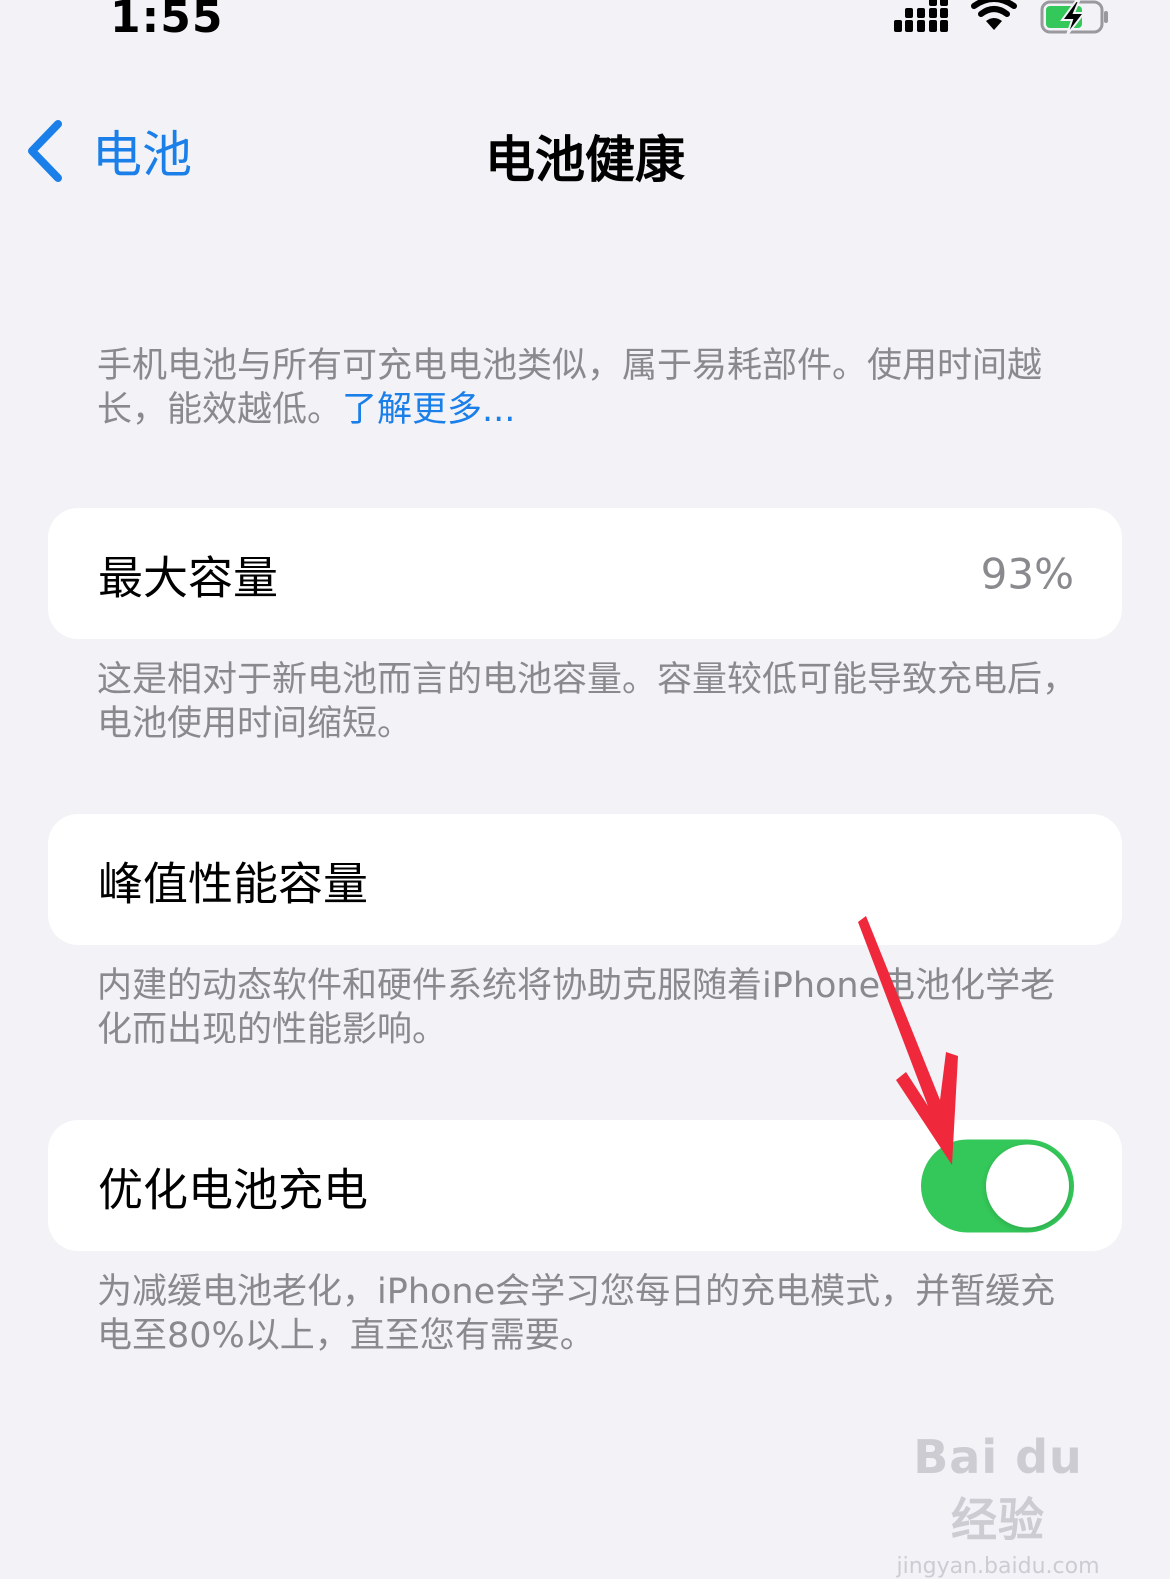  I want to click on status-icons, so click(1002, 18).